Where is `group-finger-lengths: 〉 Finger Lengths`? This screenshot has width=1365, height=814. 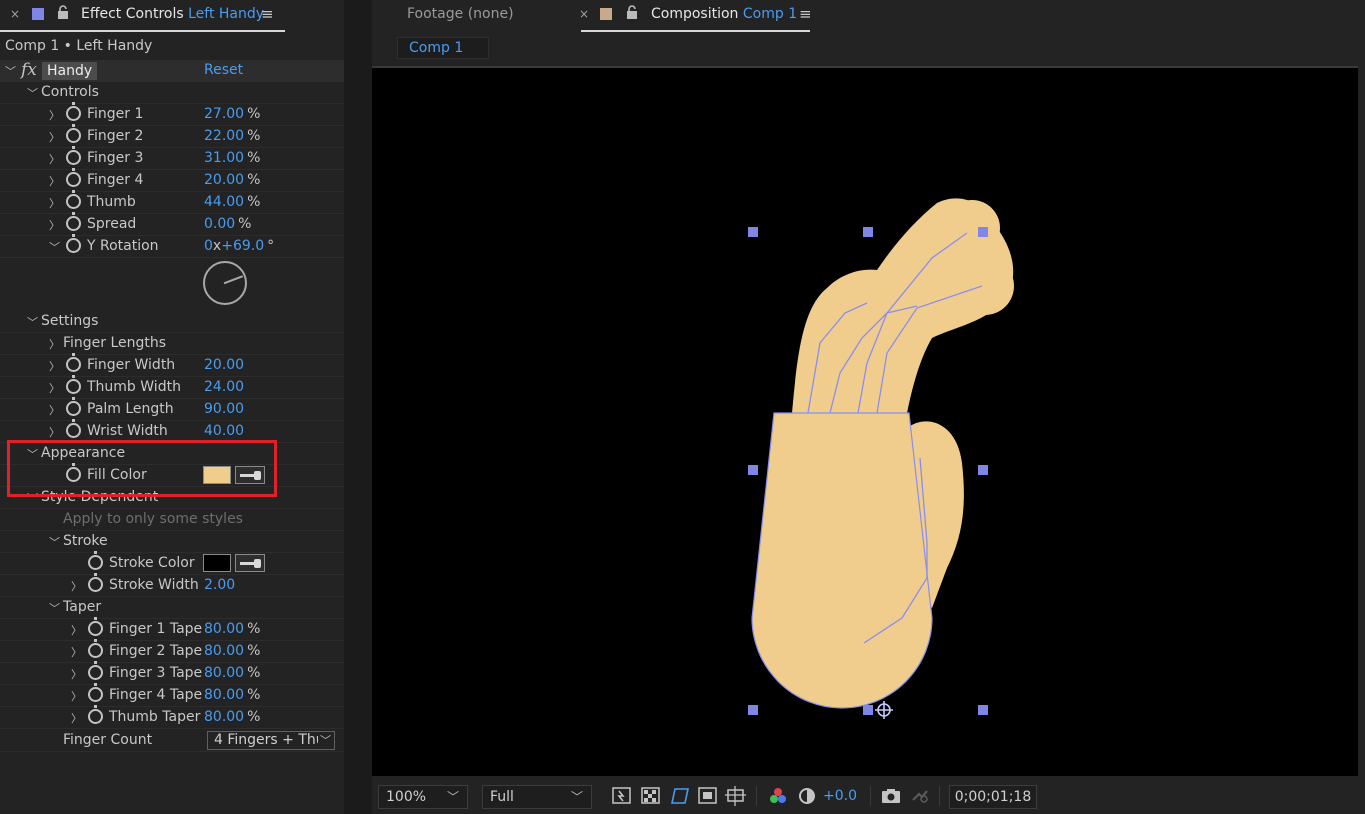 group-finger-lengths: 〉 Finger Lengths is located at coordinates (172, 344).